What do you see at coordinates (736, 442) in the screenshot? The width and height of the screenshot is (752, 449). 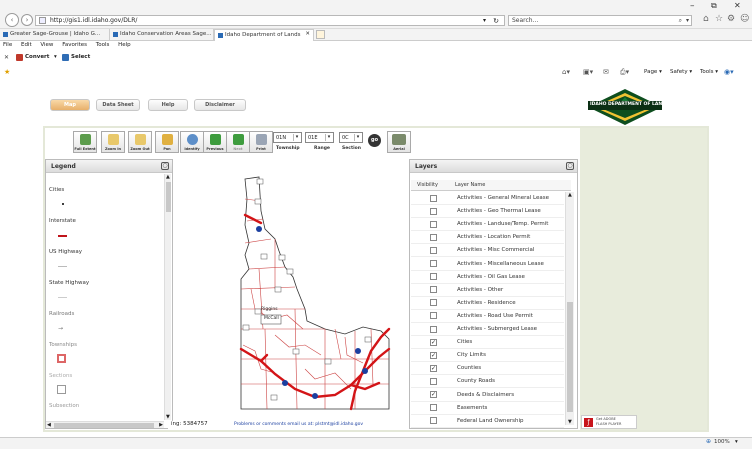 I see `zoom-dropdown-icon: ▾` at bounding box center [736, 442].